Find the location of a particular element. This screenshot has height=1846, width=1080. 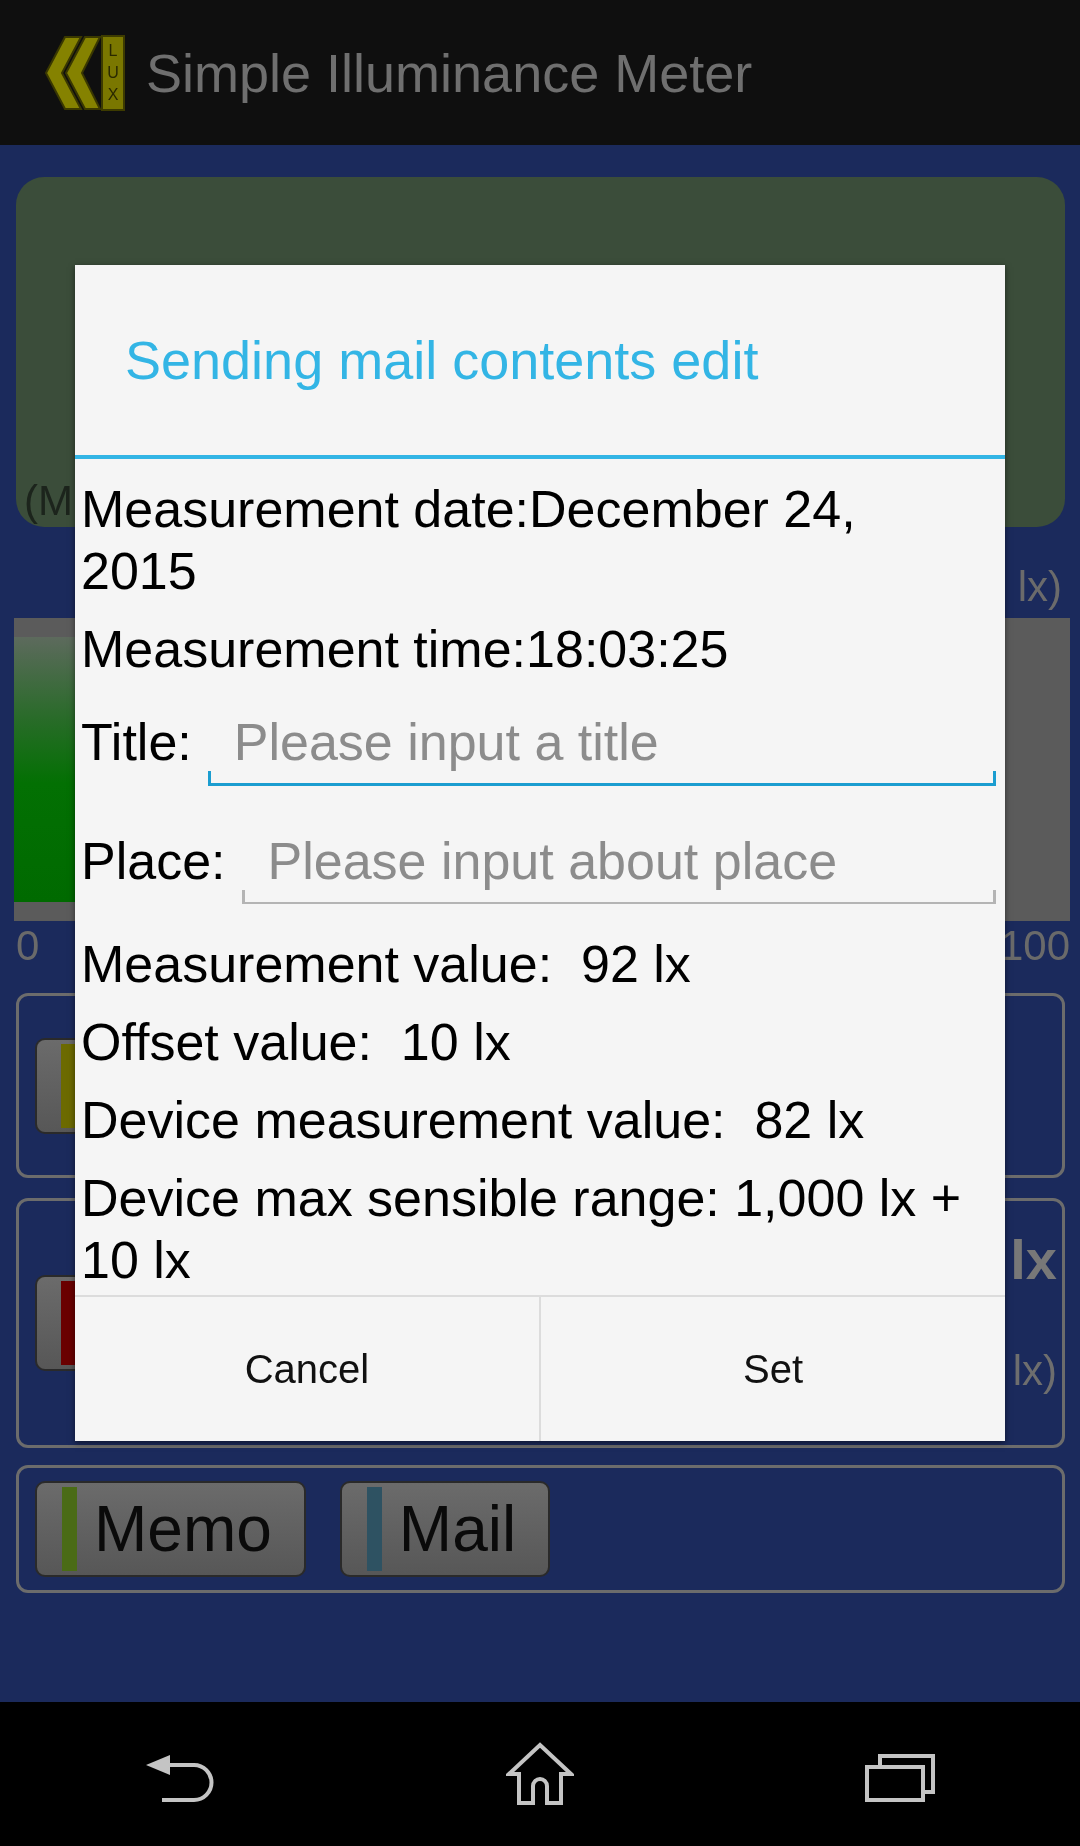

scale-max-label: 100 is located at coordinates (1034, 946).